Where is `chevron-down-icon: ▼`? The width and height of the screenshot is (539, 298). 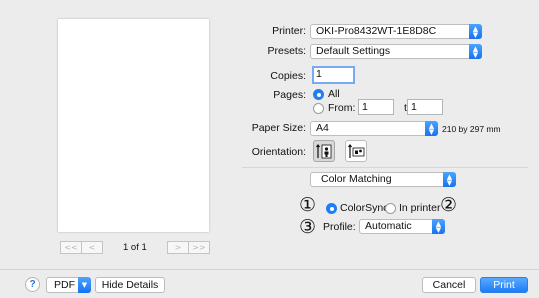 chevron-down-icon: ▼ is located at coordinates (84, 285).